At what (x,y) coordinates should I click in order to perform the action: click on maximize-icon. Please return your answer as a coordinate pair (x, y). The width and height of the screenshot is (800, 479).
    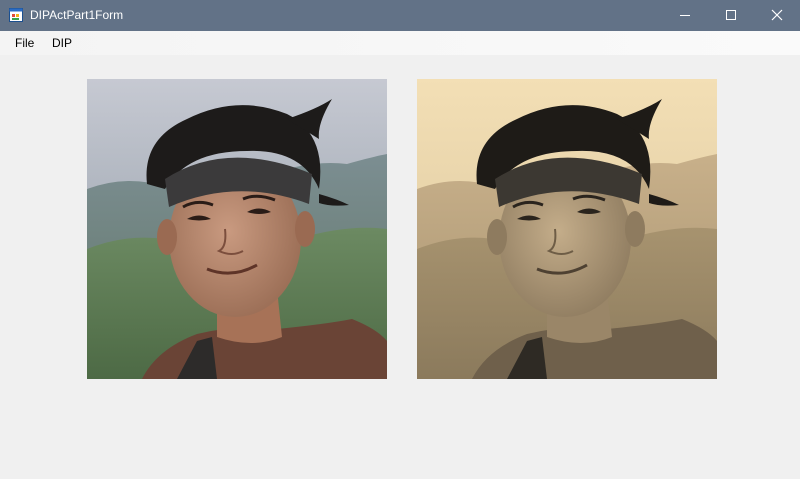
    Looking at the image, I should click on (731, 15).